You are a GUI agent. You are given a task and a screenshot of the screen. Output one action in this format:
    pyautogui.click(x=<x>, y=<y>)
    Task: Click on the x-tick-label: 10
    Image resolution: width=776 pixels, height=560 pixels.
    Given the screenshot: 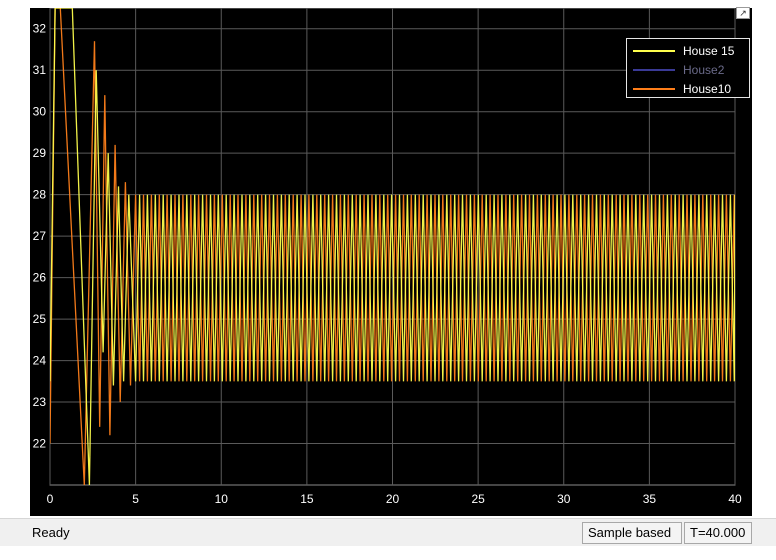 What is the action you would take?
    pyautogui.click(x=222, y=499)
    